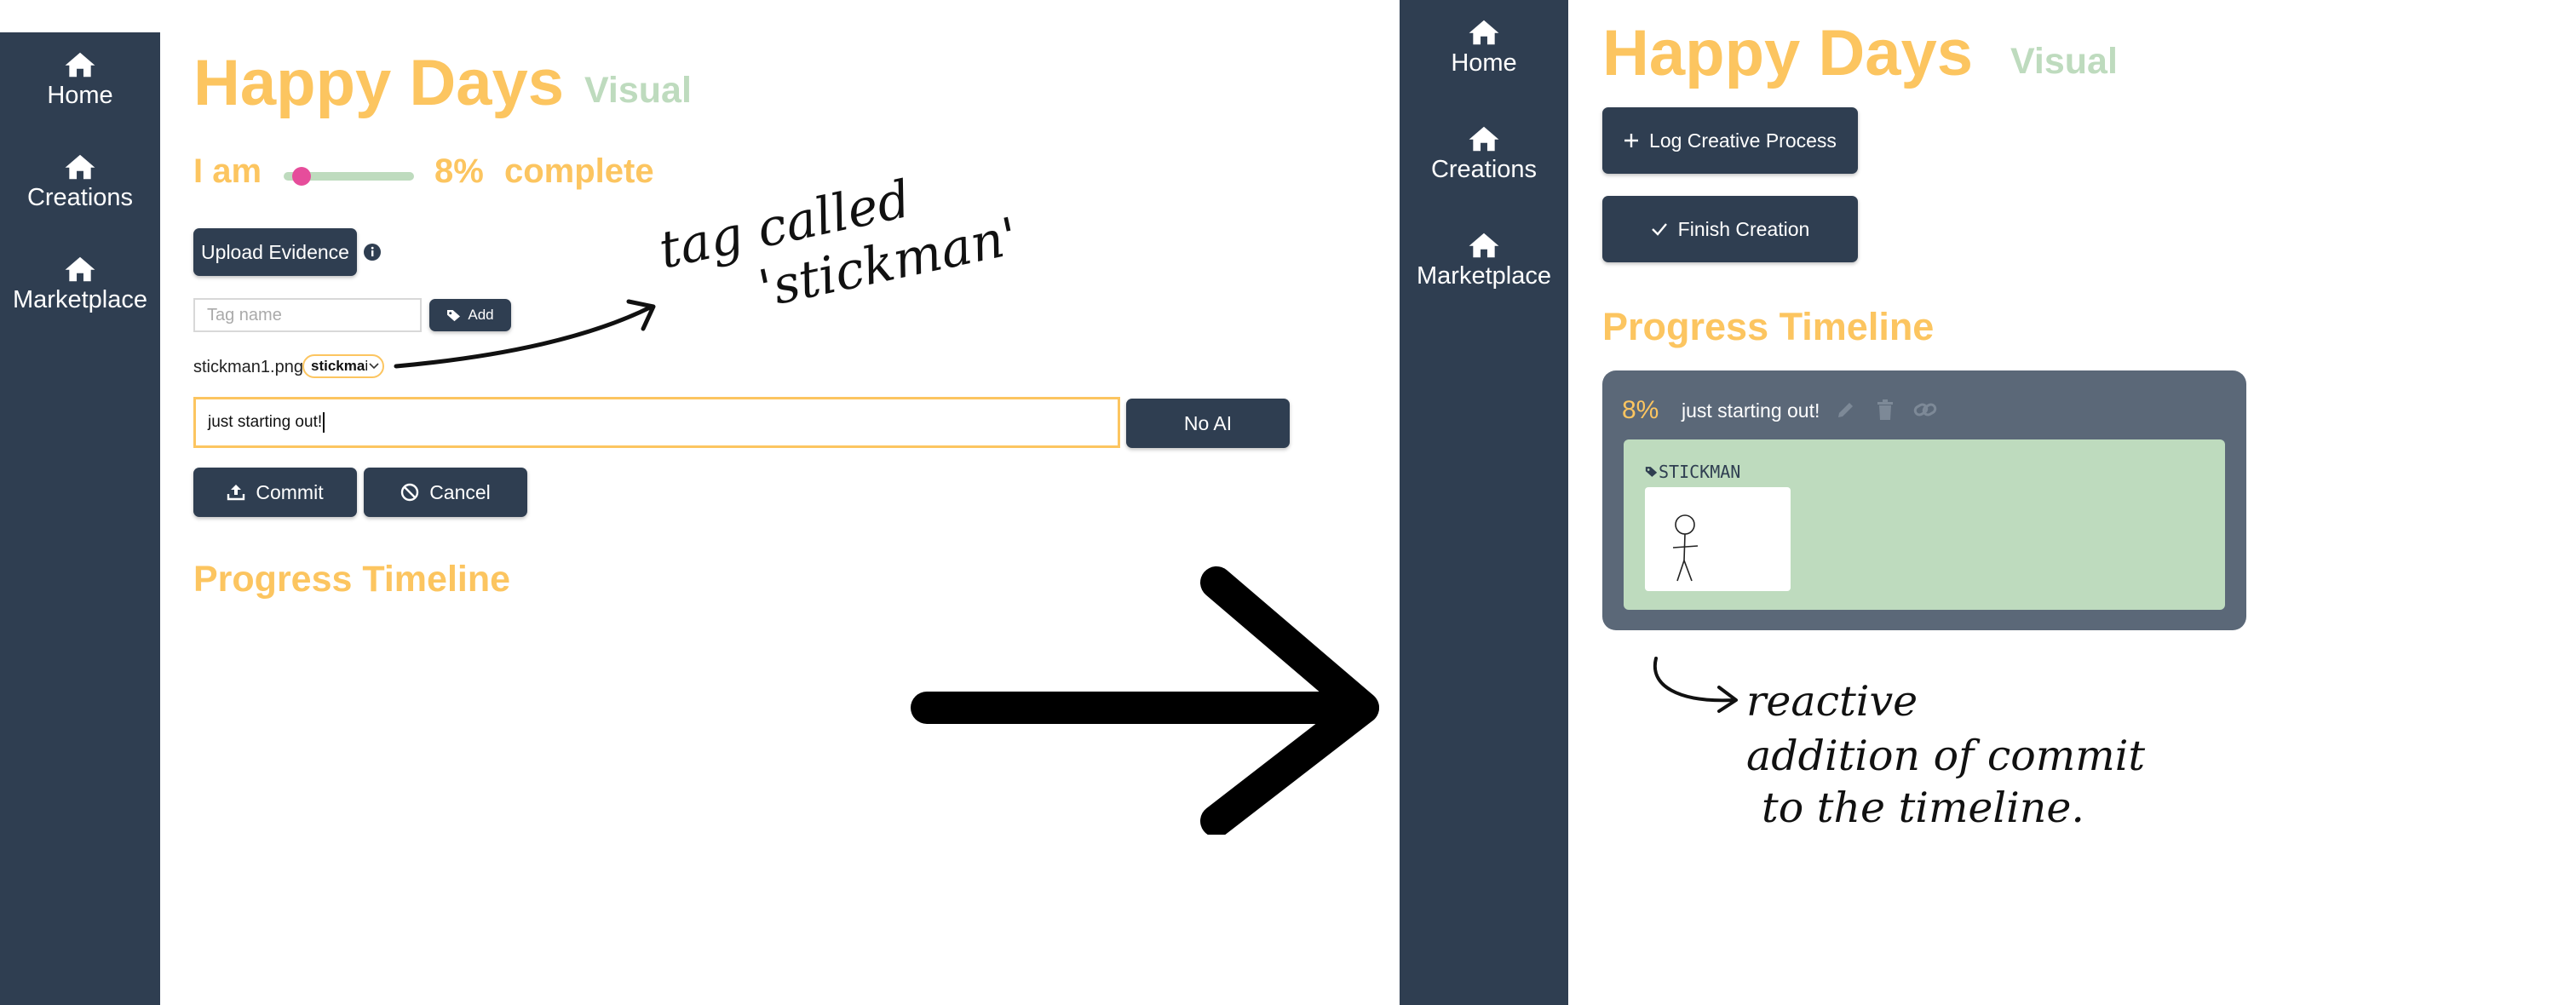 The width and height of the screenshot is (2576, 1005). What do you see at coordinates (1145, 700) in the screenshot?
I see `transition-arrow` at bounding box center [1145, 700].